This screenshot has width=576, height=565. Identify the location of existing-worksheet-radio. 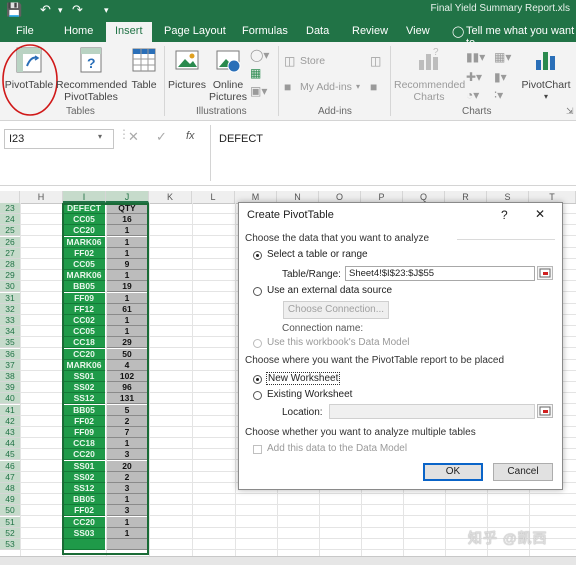
(257, 395).